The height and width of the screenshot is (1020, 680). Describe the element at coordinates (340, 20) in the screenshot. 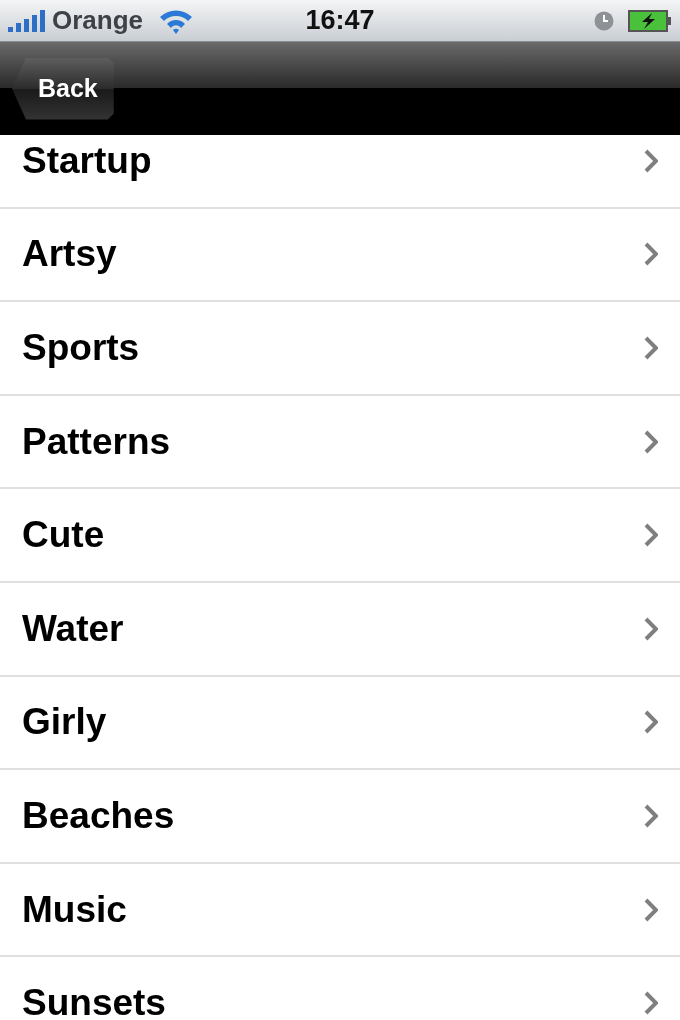

I see `clock-time: 16:47` at that location.